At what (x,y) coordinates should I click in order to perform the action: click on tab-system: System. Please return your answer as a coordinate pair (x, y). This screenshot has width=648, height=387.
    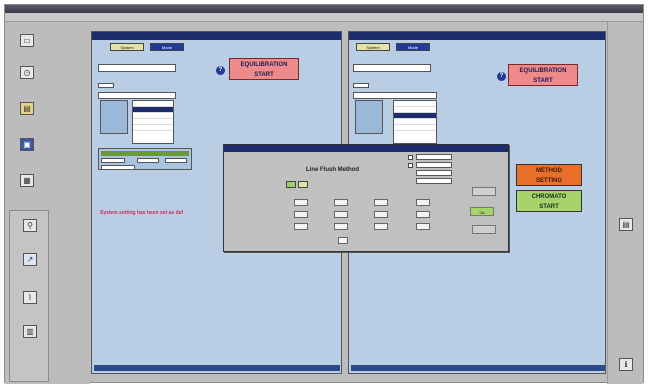
    Looking at the image, I should click on (127, 47).